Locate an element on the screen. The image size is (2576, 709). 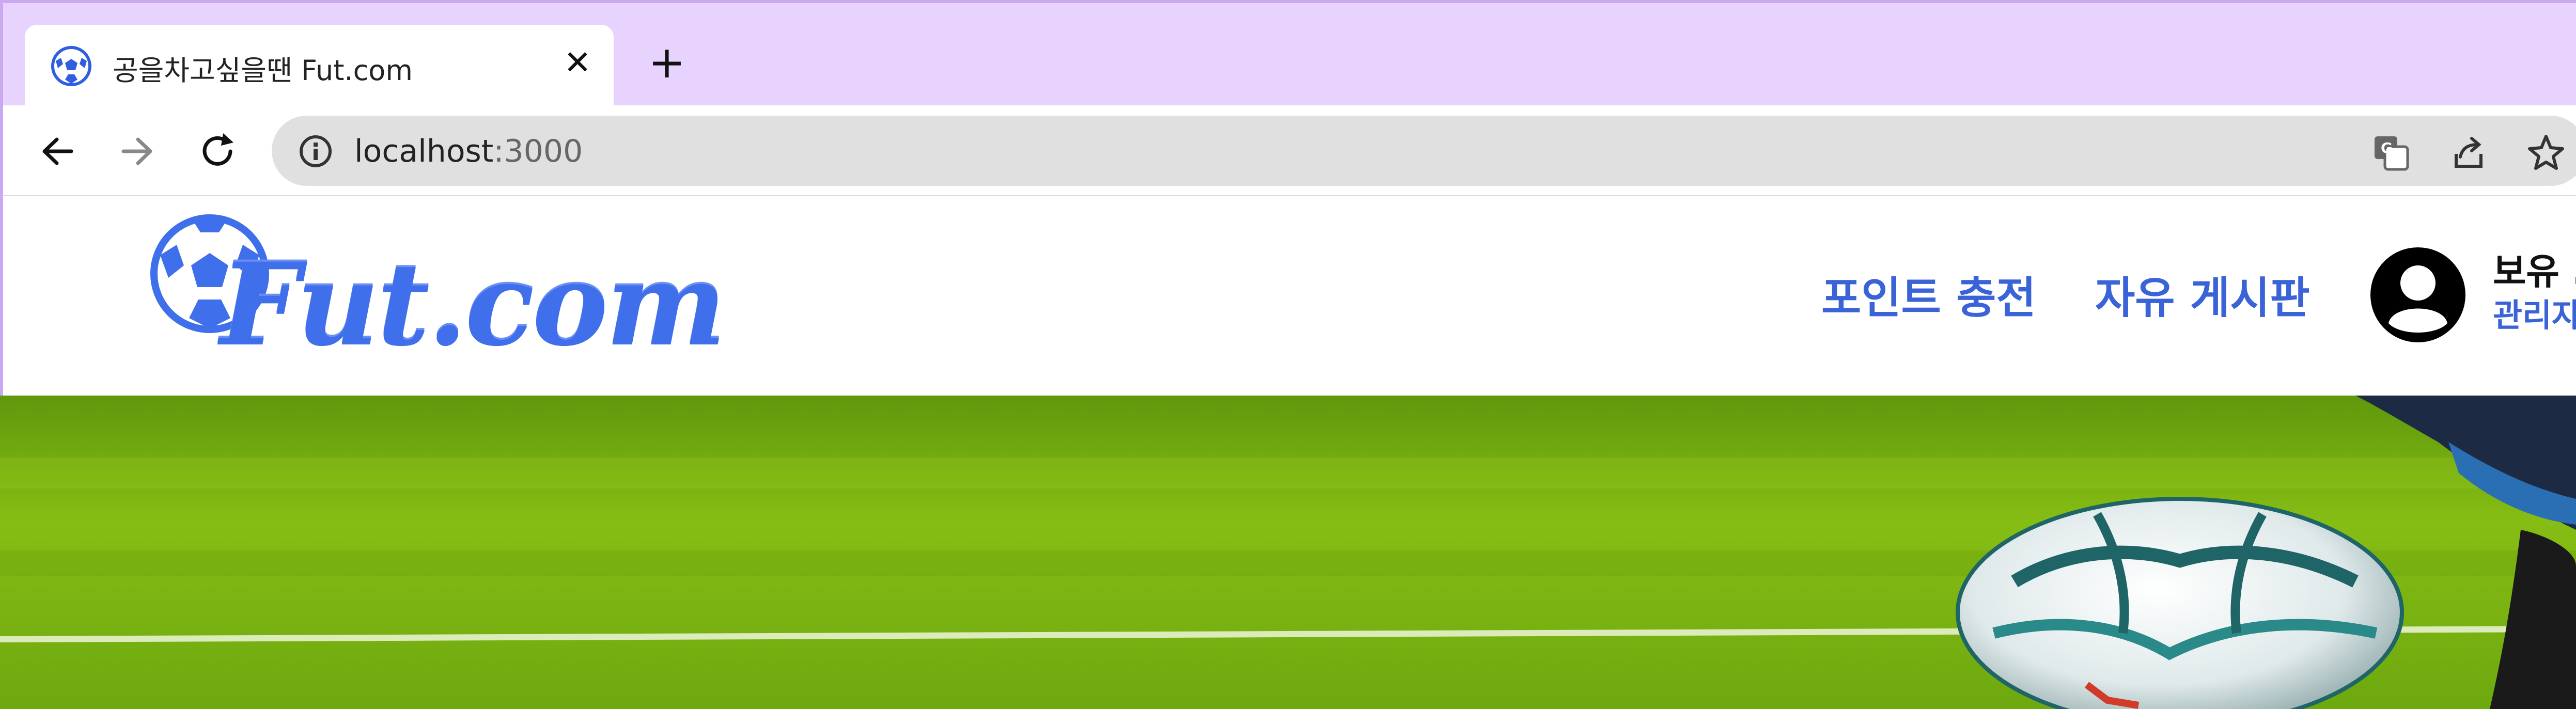
reload-icon is located at coordinates (217, 149).